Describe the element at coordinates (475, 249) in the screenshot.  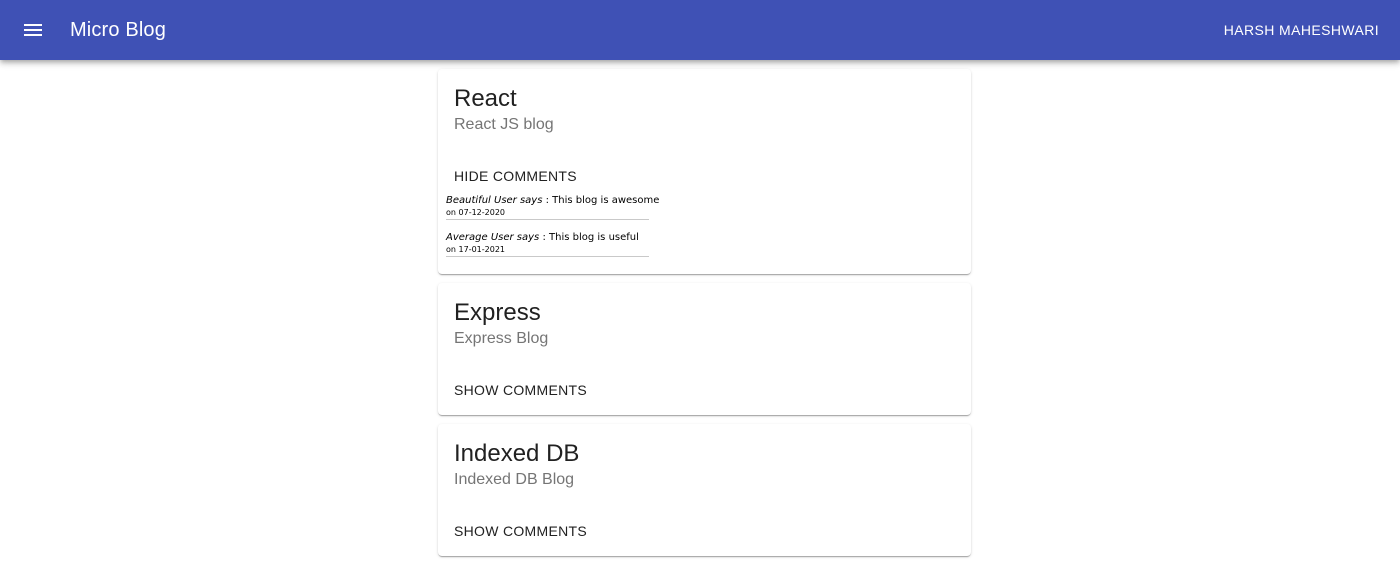
I see `comment-date: on 17-01-2021` at that location.